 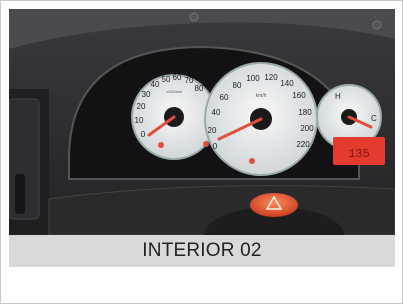 I want to click on speed-tick: 20, so click(x=212, y=130).